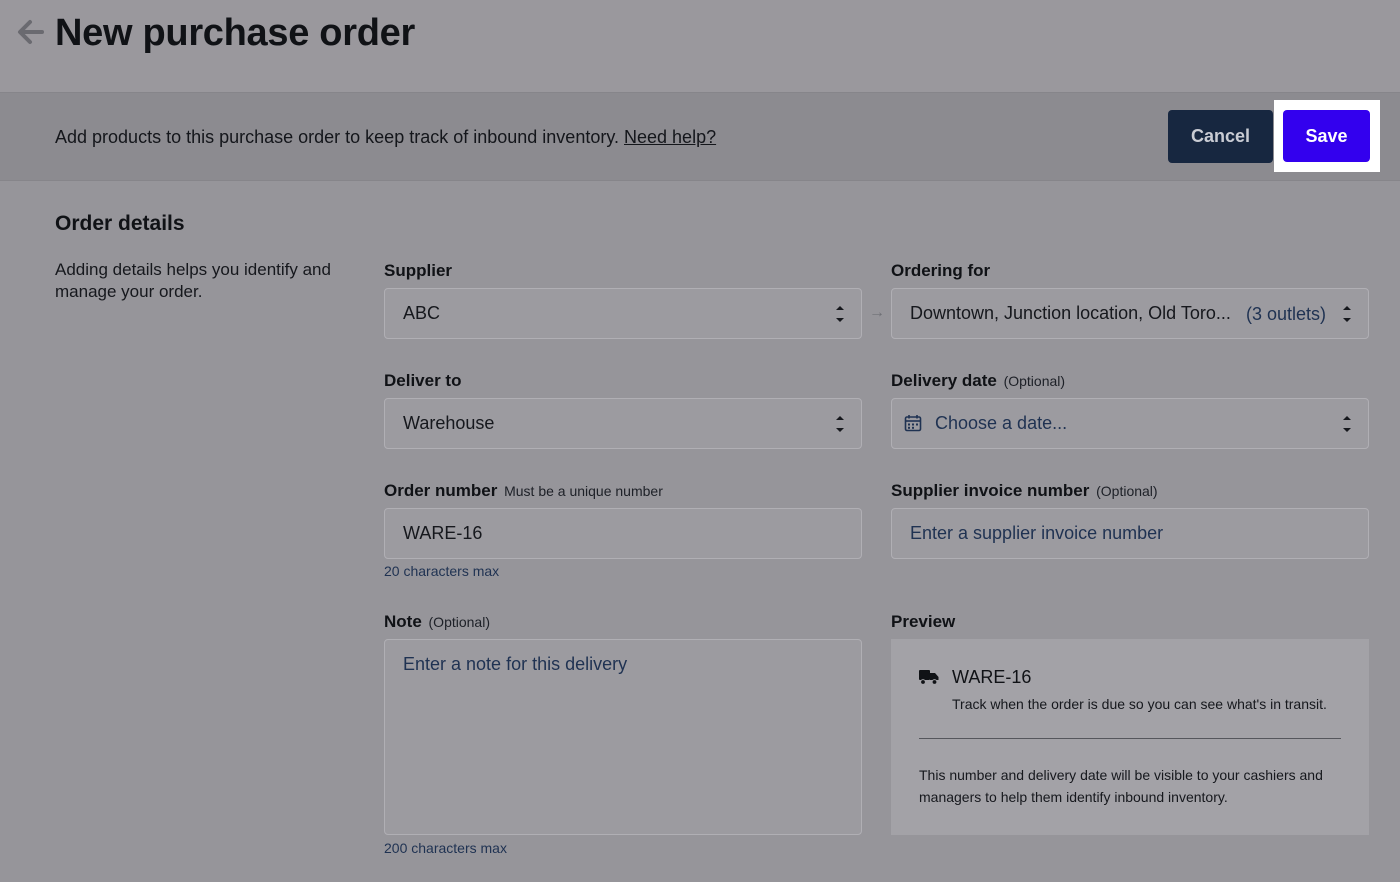 This screenshot has height=882, width=1400. I want to click on order-number-sublabel: Must be a unique number, so click(583, 491).